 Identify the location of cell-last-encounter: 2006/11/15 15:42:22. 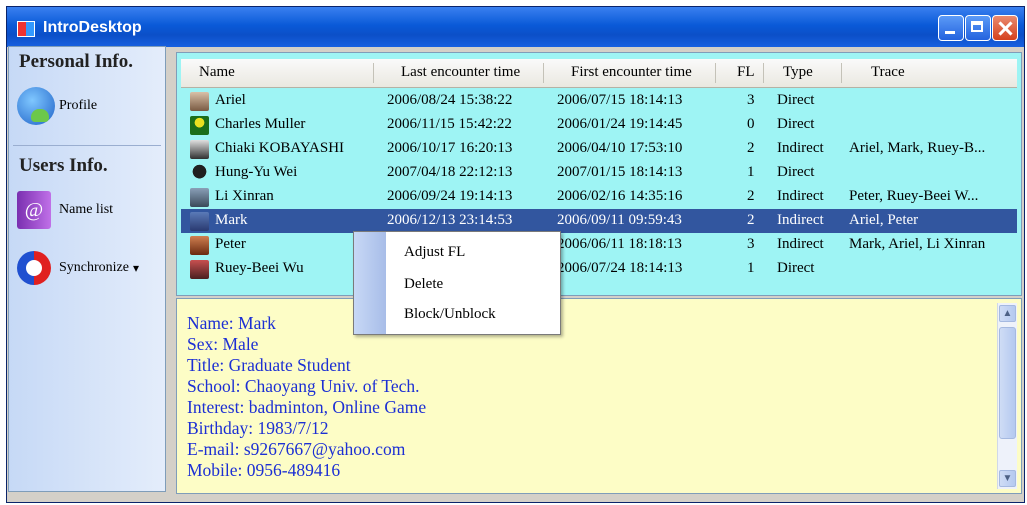
(449, 124).